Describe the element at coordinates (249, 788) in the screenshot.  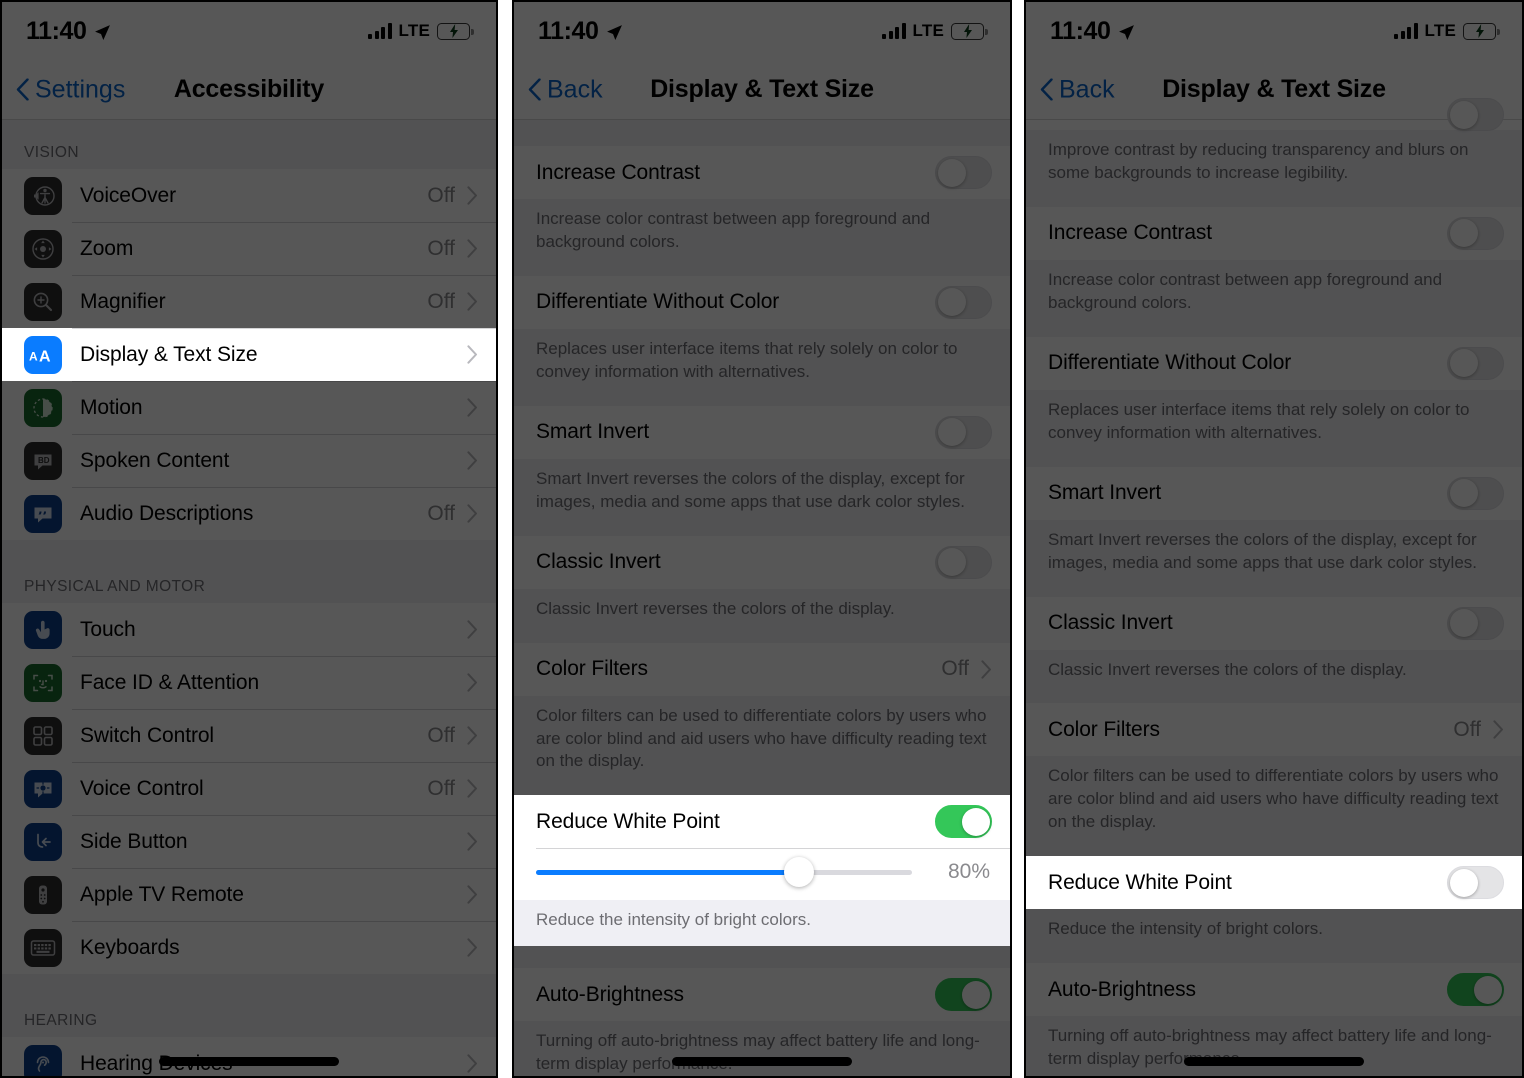
I see `sidebar-item-voice-control: Voice Control Off` at that location.